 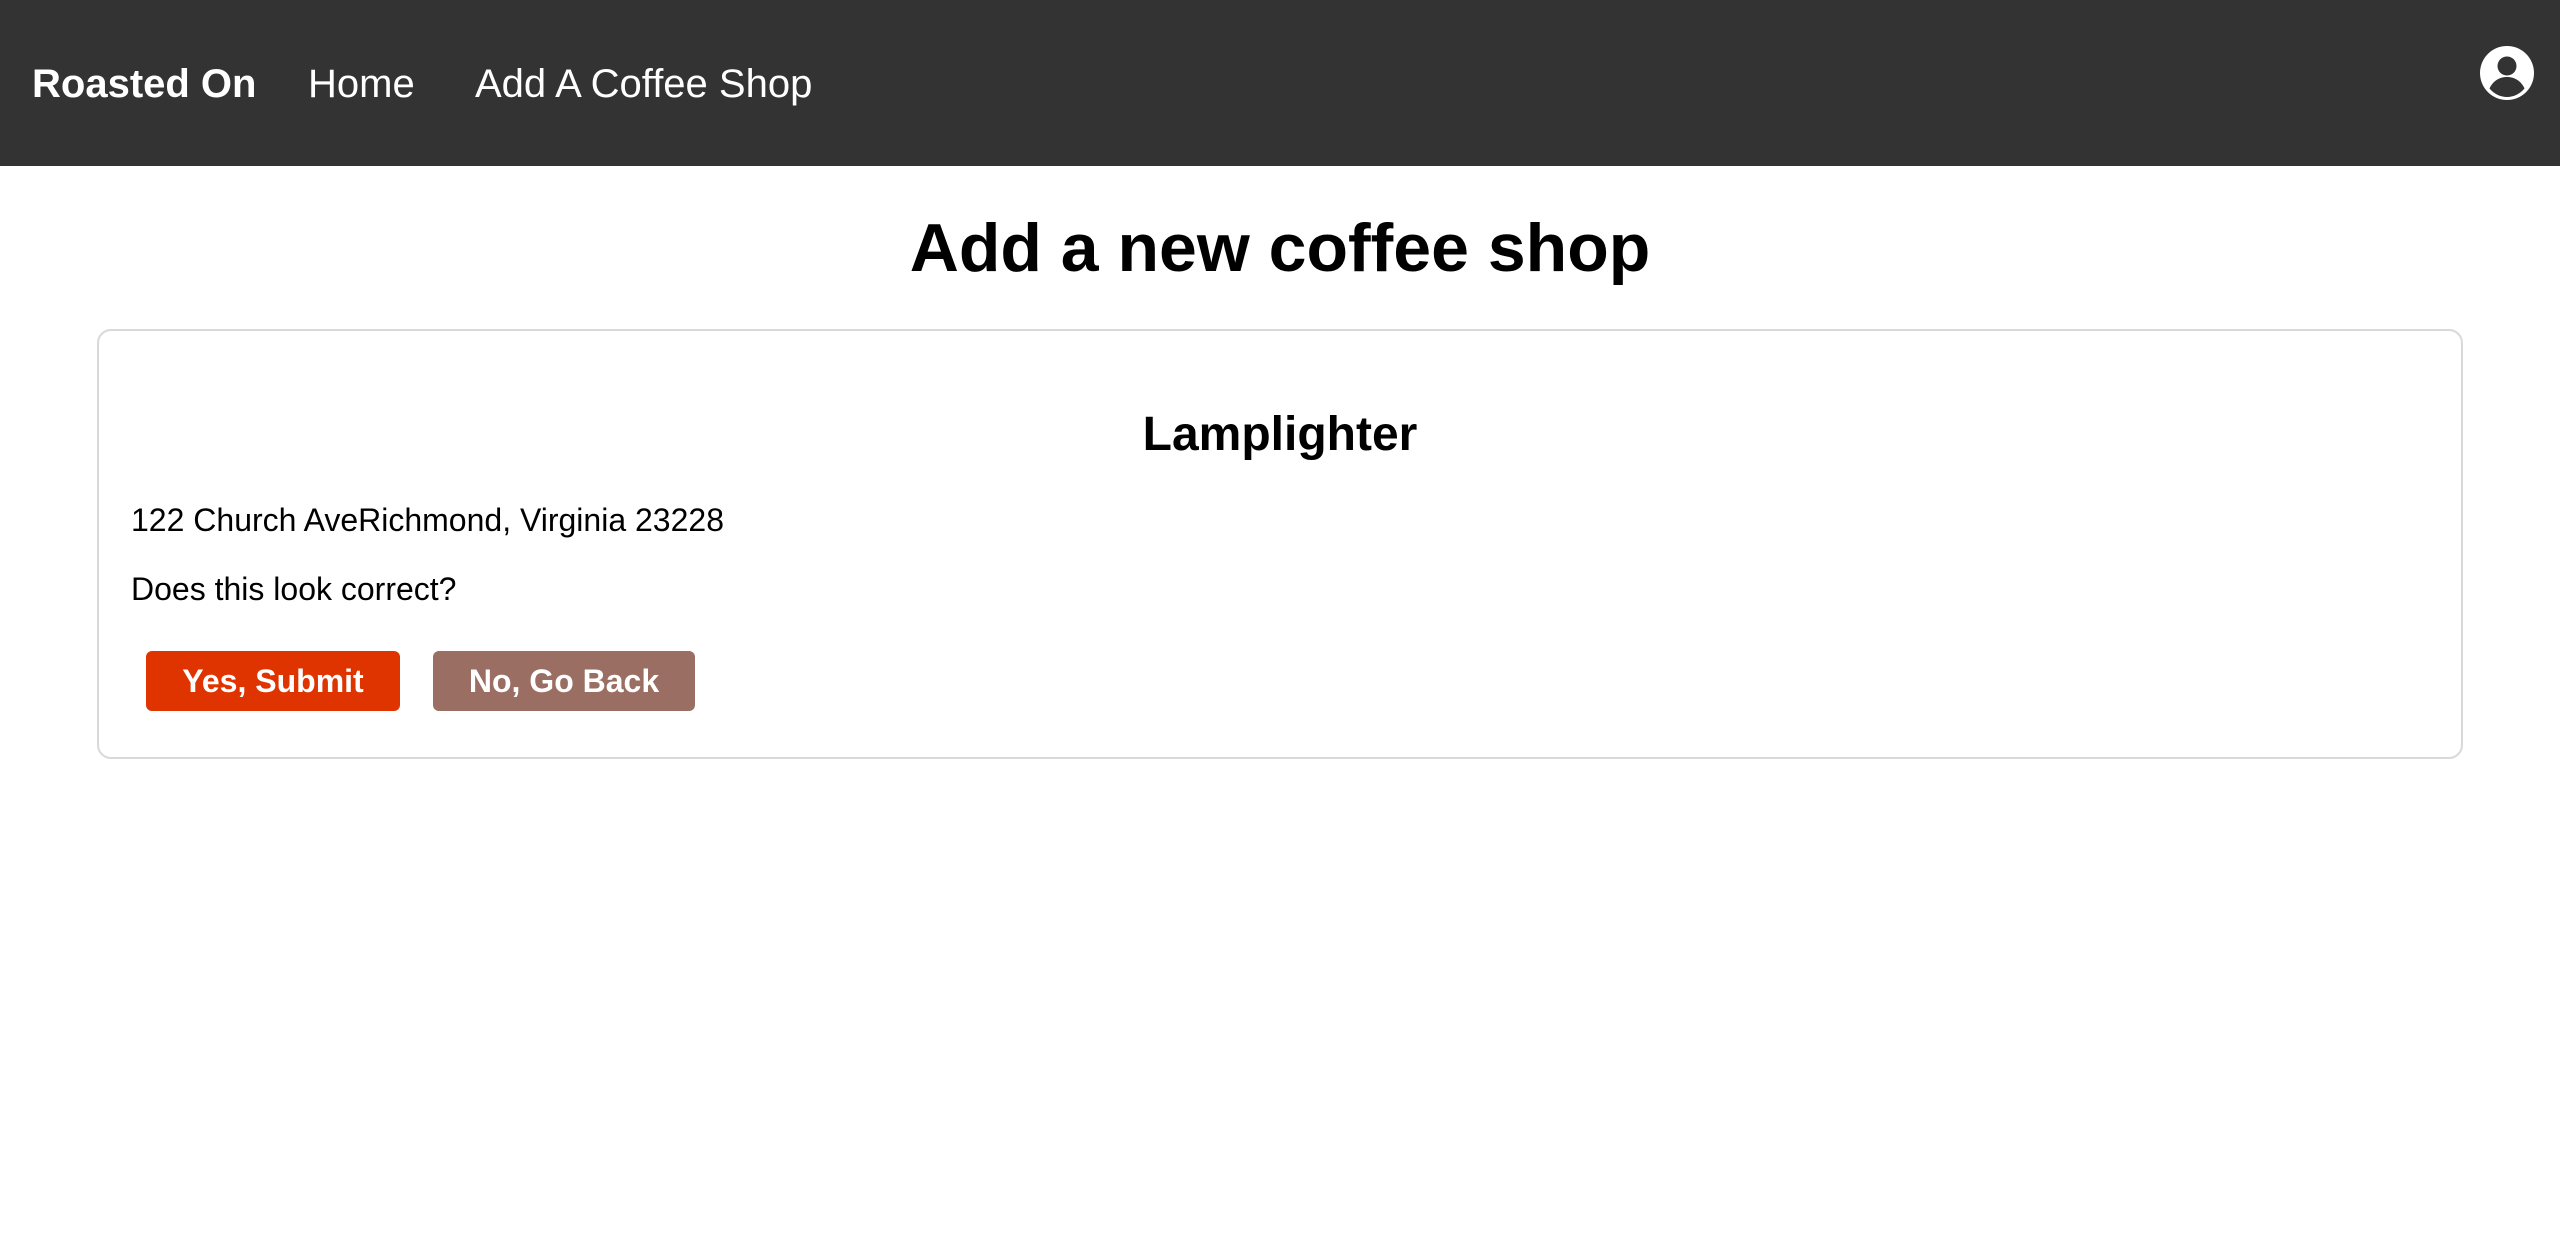 What do you see at coordinates (564, 681) in the screenshot?
I see `no-go-back-button: No, Go Back` at bounding box center [564, 681].